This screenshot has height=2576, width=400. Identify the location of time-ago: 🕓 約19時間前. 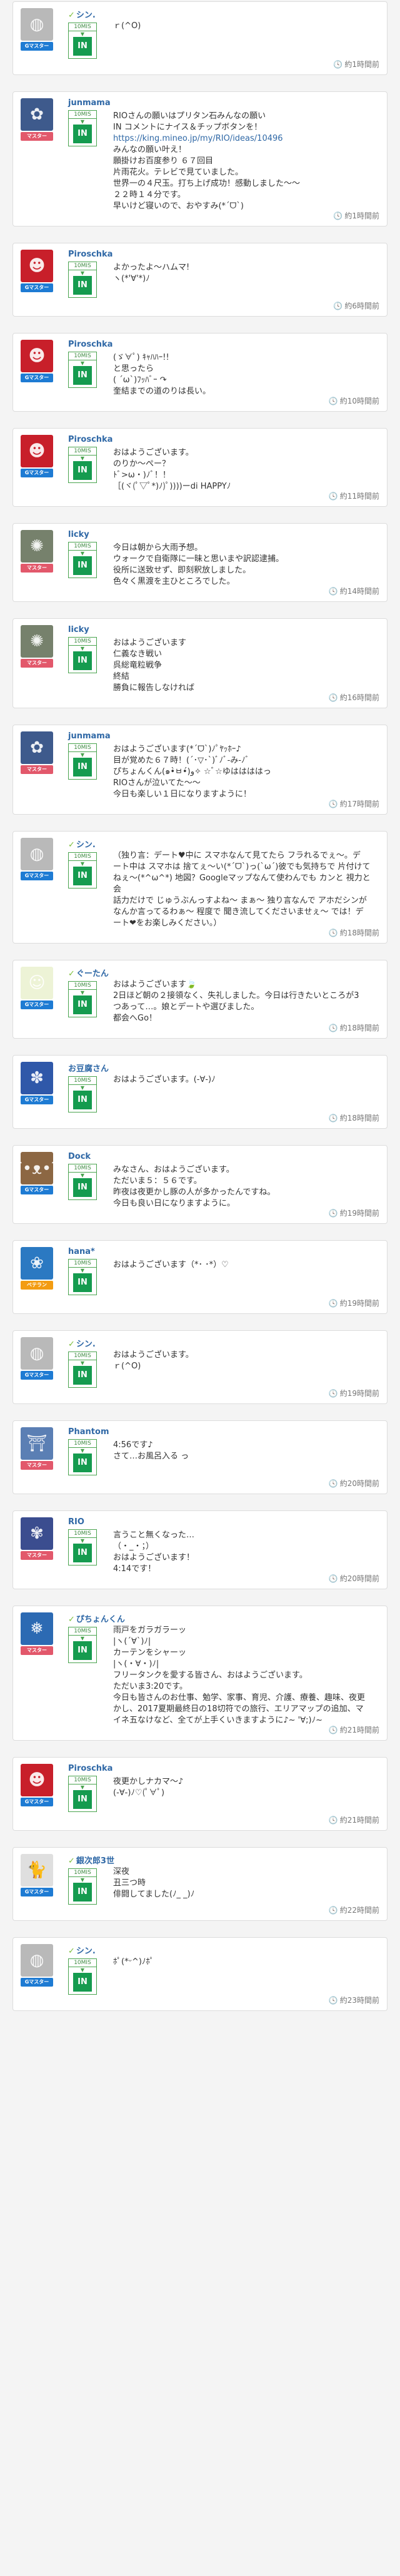
(354, 1303).